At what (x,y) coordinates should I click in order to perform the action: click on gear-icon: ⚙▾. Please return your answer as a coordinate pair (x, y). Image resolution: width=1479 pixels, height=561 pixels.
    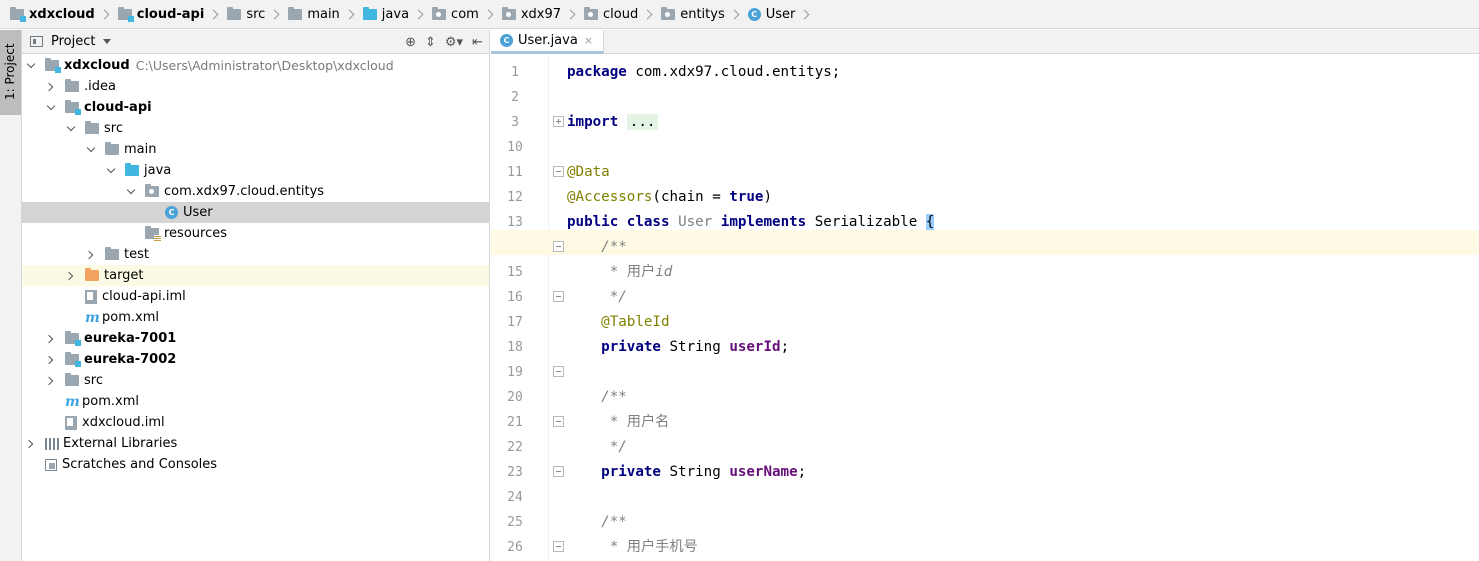
    Looking at the image, I should click on (454, 42).